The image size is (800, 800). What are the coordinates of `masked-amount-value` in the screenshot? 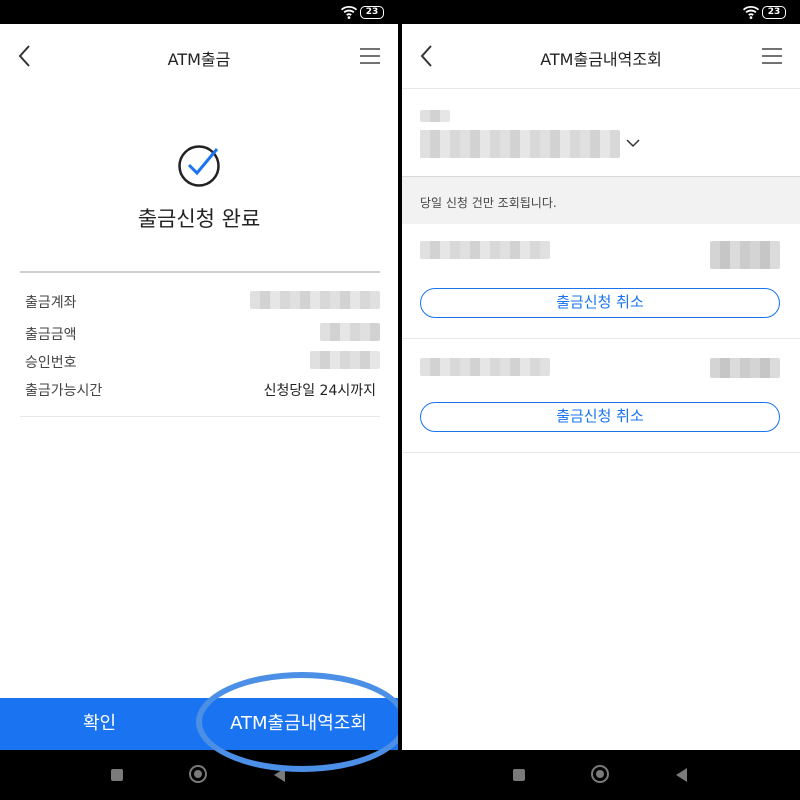 It's located at (350, 332).